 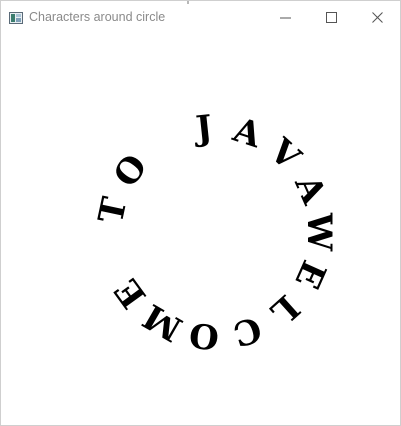 What do you see at coordinates (309, 274) in the screenshot?
I see `circle-char-1: E` at bounding box center [309, 274].